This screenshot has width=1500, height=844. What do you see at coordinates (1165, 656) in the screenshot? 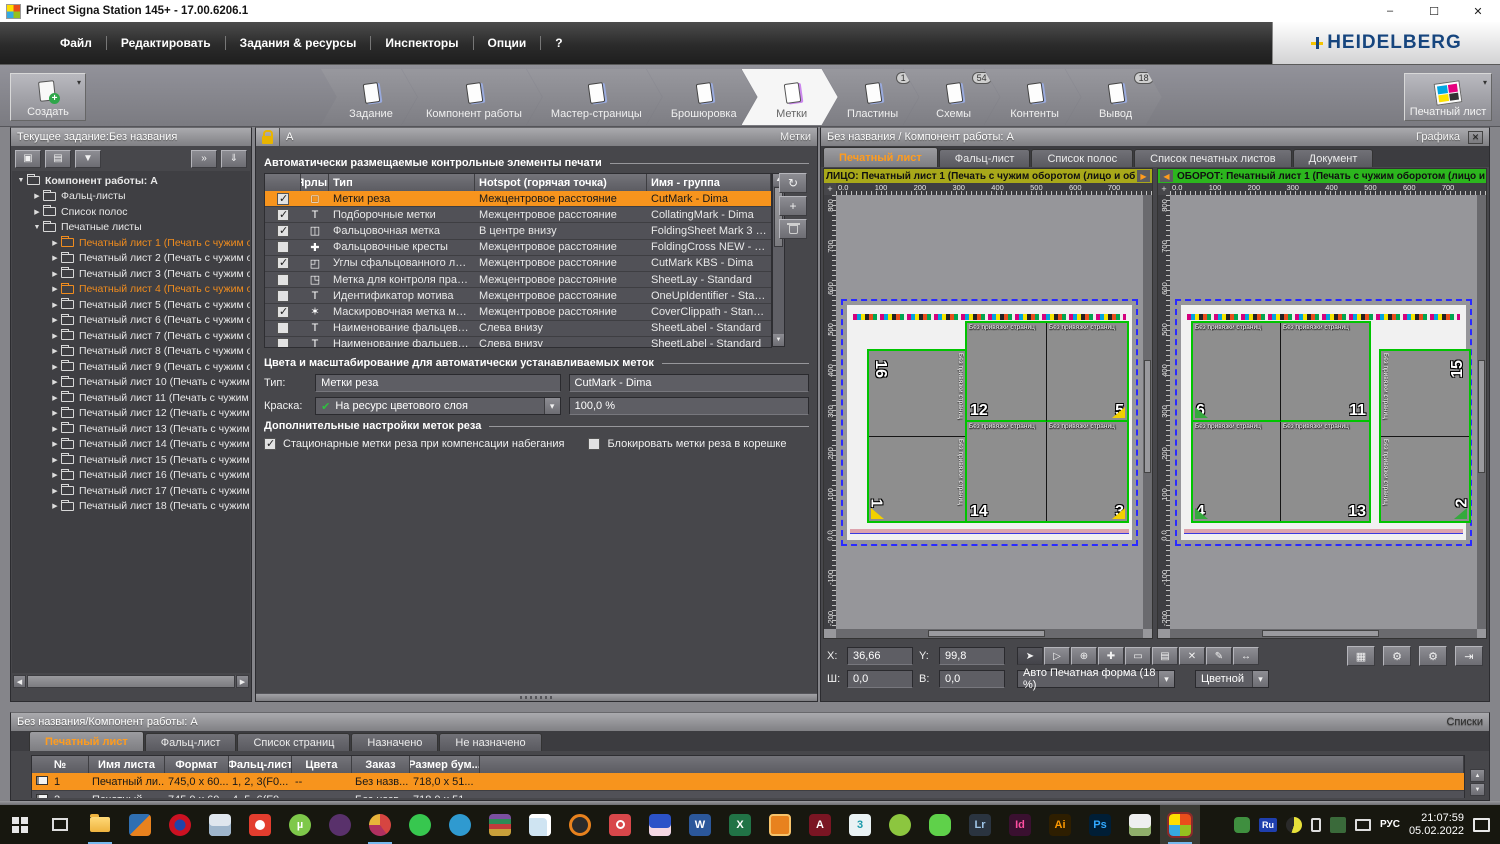
I see `viewer-tool-button: ▤` at bounding box center [1165, 656].